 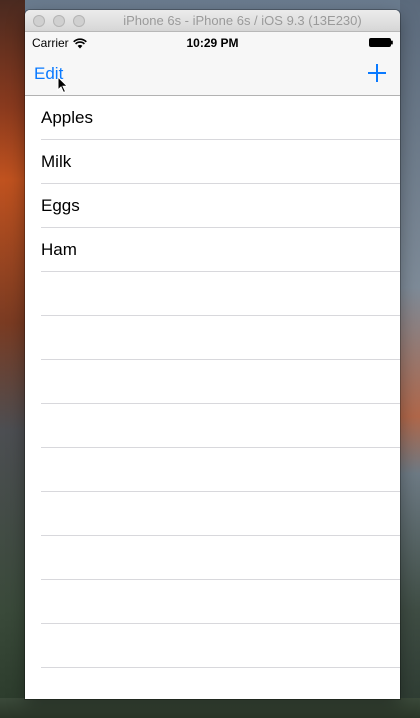 I want to click on window-titlebar: iPhone 6s - iPhone 6s / iOS 9.3 (13E230), so click(x=212, y=21).